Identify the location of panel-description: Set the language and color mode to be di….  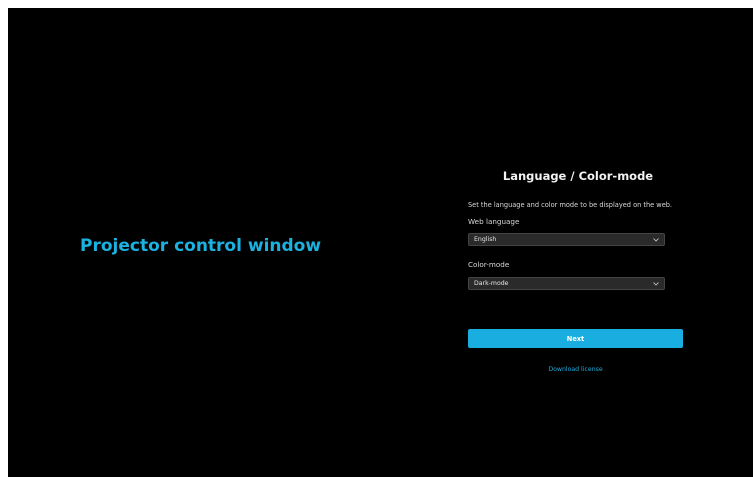
(570, 205).